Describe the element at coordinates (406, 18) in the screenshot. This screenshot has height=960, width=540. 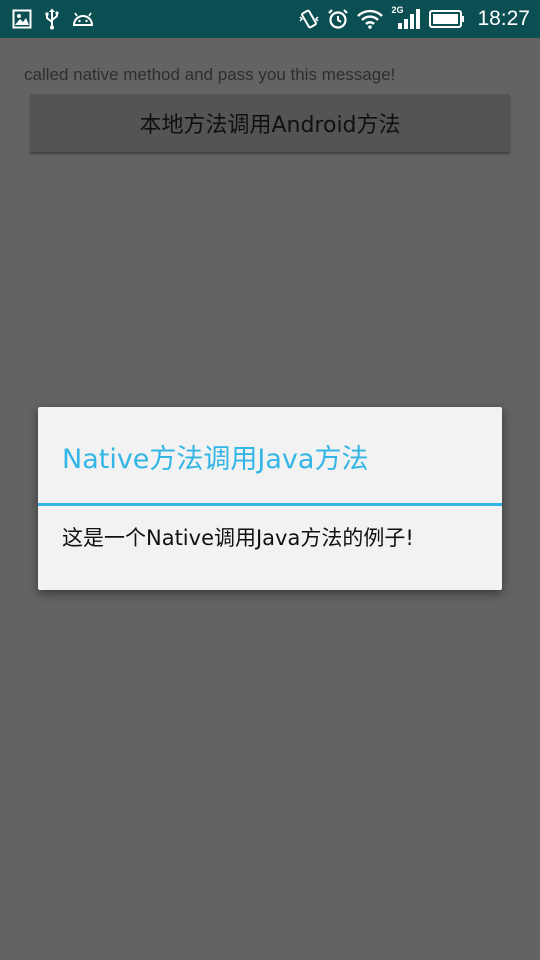
I see `signal-icon: 2G` at that location.